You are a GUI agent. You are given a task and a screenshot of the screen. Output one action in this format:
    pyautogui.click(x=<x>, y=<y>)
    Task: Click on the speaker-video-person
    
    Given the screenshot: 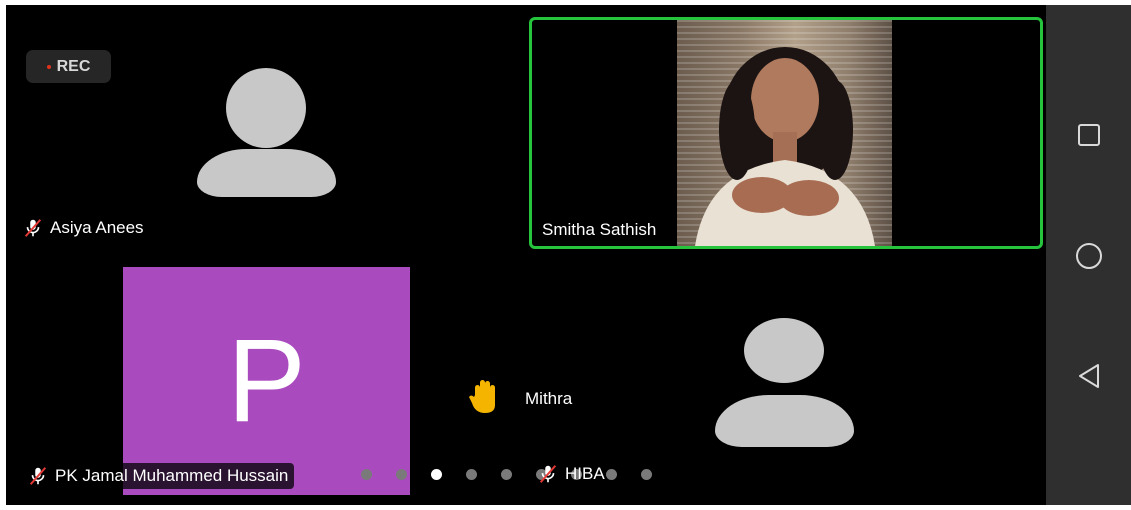 What is the action you would take?
    pyautogui.click(x=785, y=146)
    